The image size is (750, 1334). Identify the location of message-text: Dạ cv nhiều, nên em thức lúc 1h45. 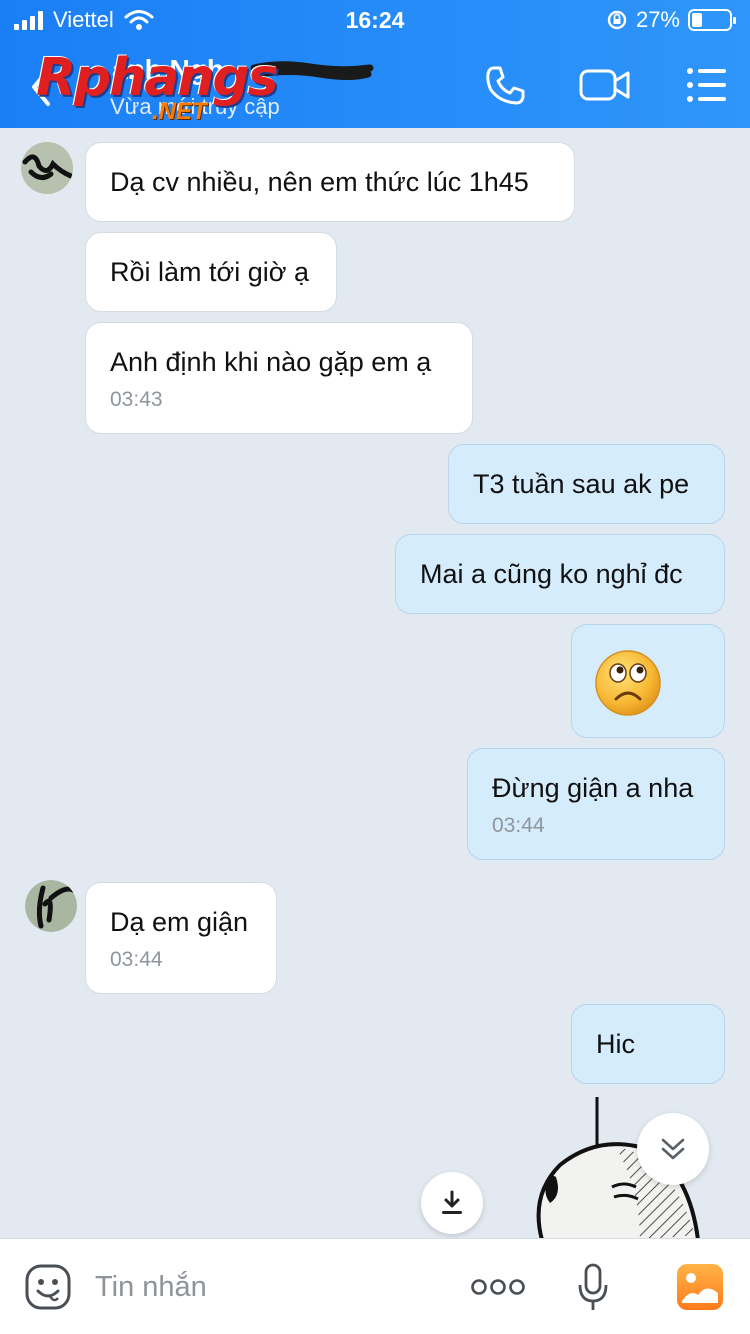
(319, 182).